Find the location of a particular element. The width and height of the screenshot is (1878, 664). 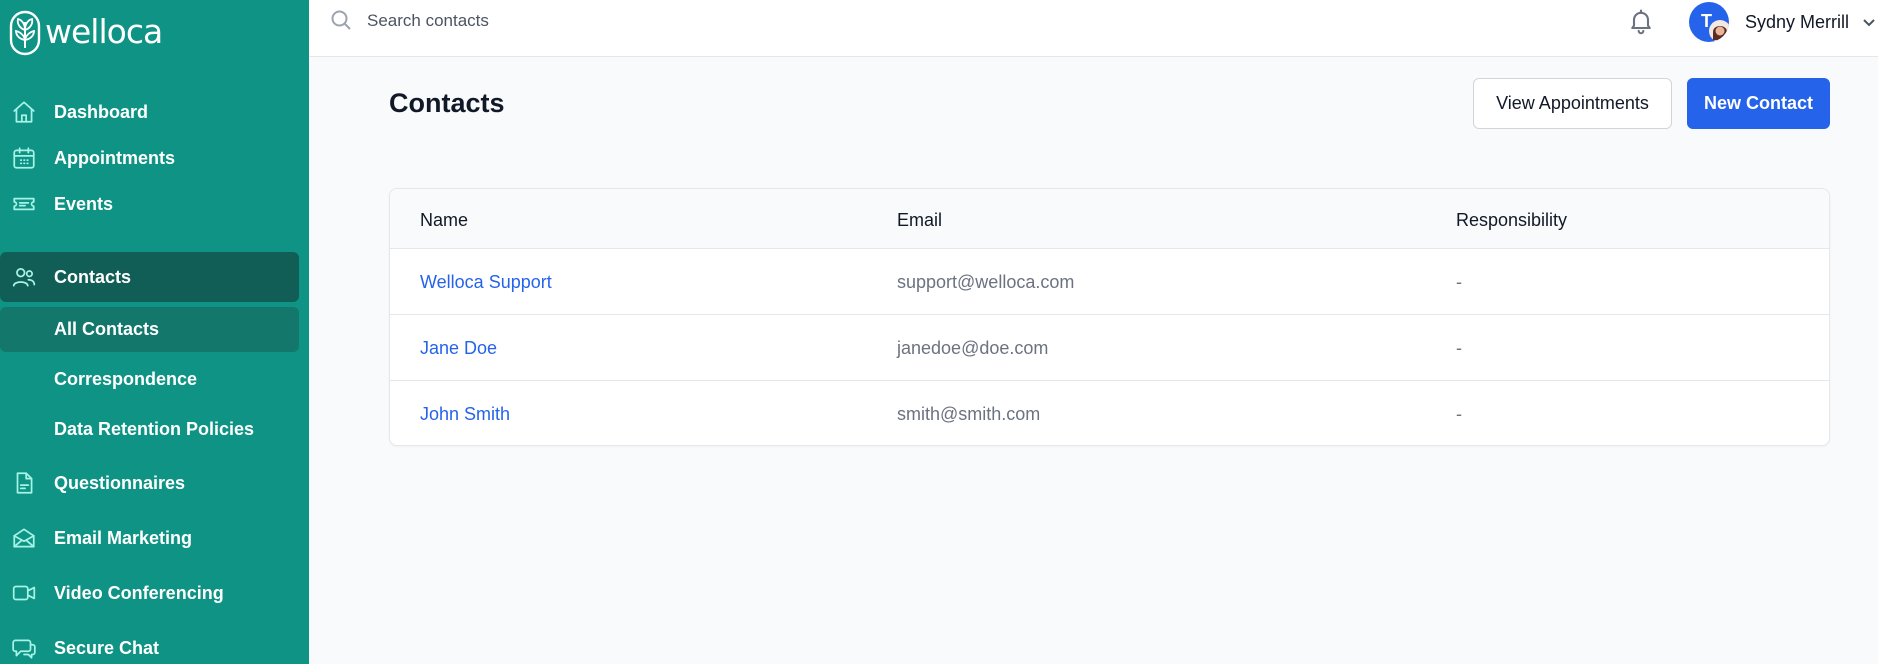

sidebar-item-appointments: Appointments is located at coordinates (149, 158).